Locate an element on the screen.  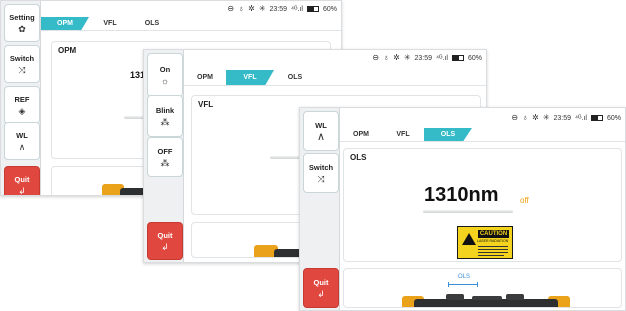
diamond-arrow-icon: ◈ is located at coordinates (22, 110).